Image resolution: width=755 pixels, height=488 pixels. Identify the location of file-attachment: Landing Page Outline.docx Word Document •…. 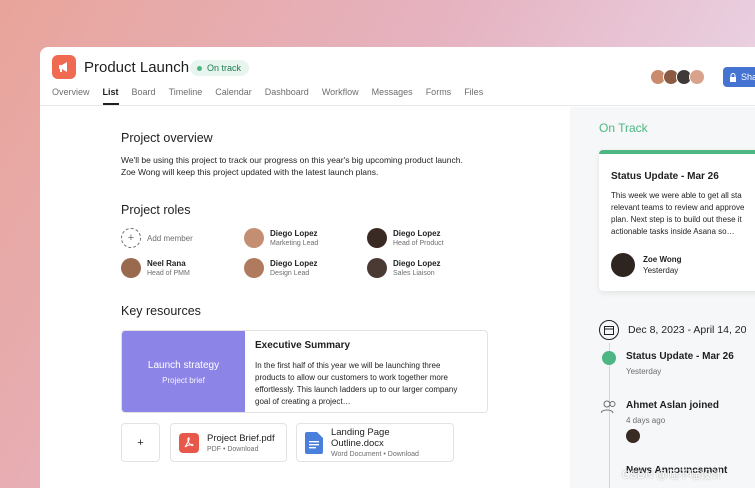
(375, 442).